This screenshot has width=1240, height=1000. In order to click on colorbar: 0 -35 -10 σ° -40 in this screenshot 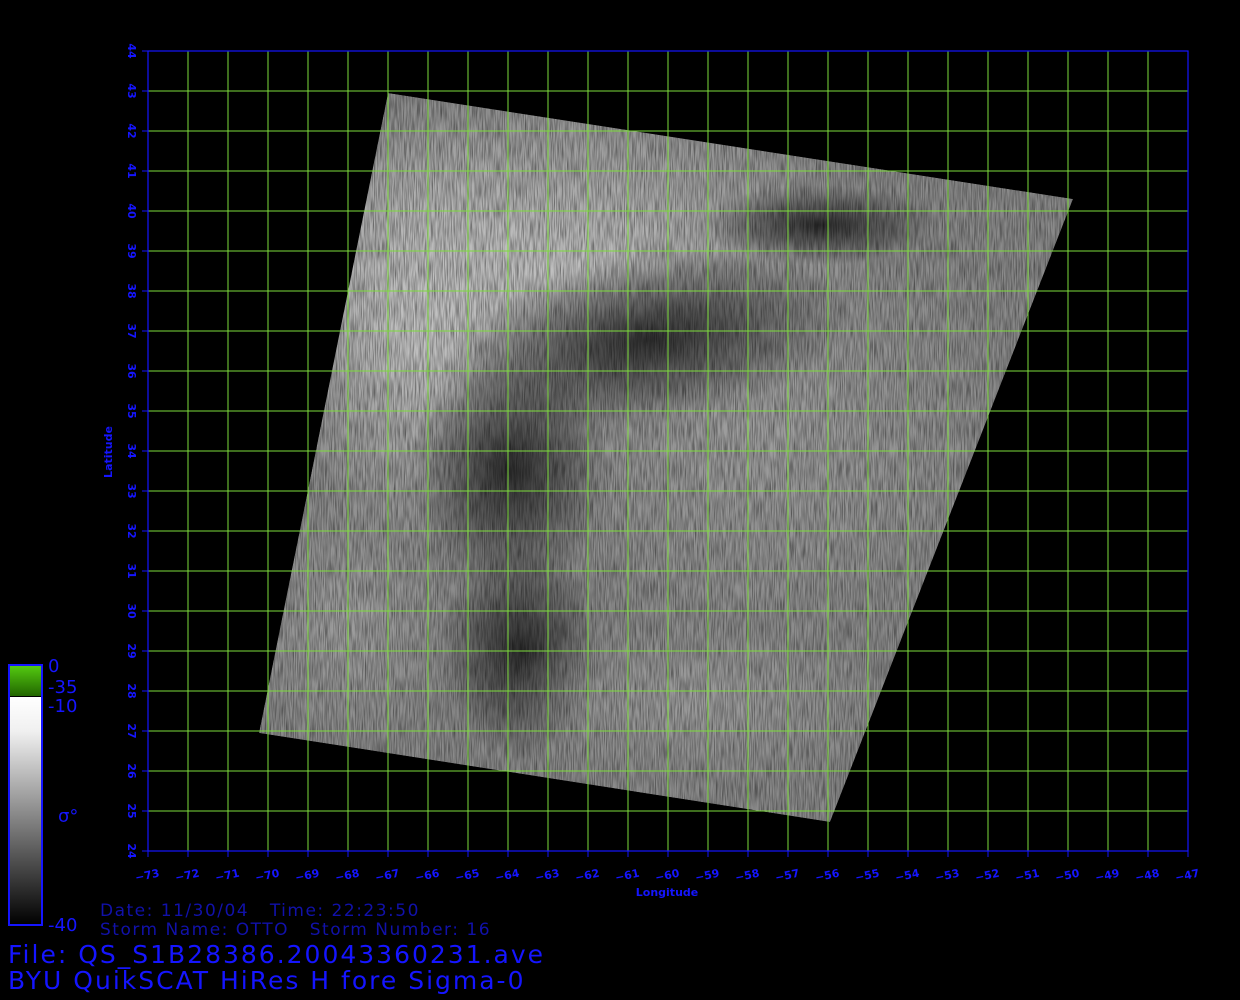, I will do `click(43, 796)`.